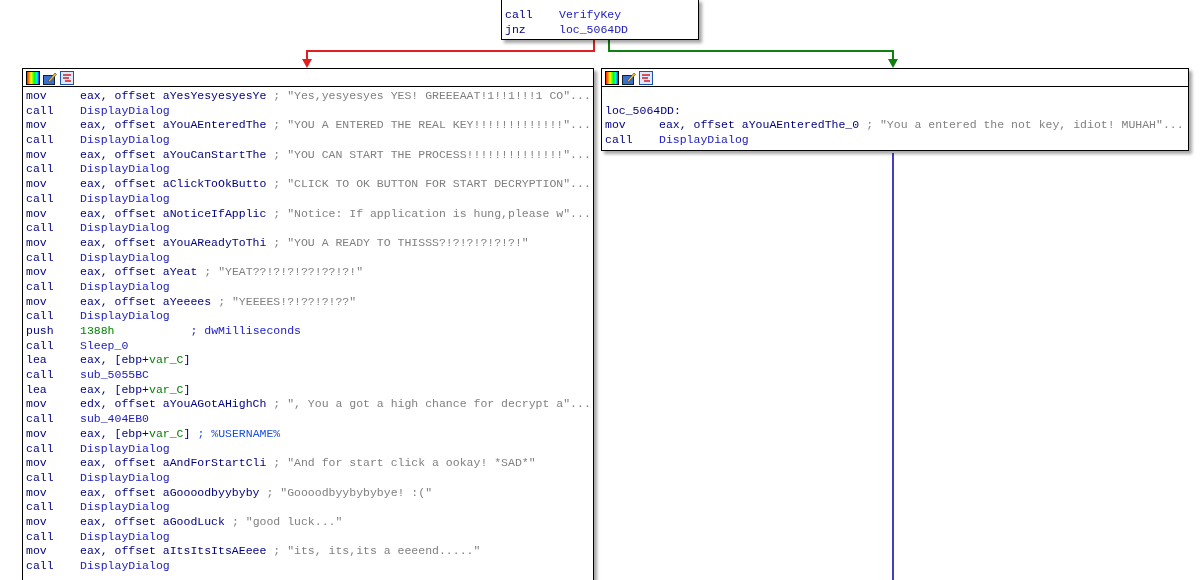 The width and height of the screenshot is (1200, 580). What do you see at coordinates (152, 522) in the screenshot?
I see `operand: eax, offset aGoodLuck` at bounding box center [152, 522].